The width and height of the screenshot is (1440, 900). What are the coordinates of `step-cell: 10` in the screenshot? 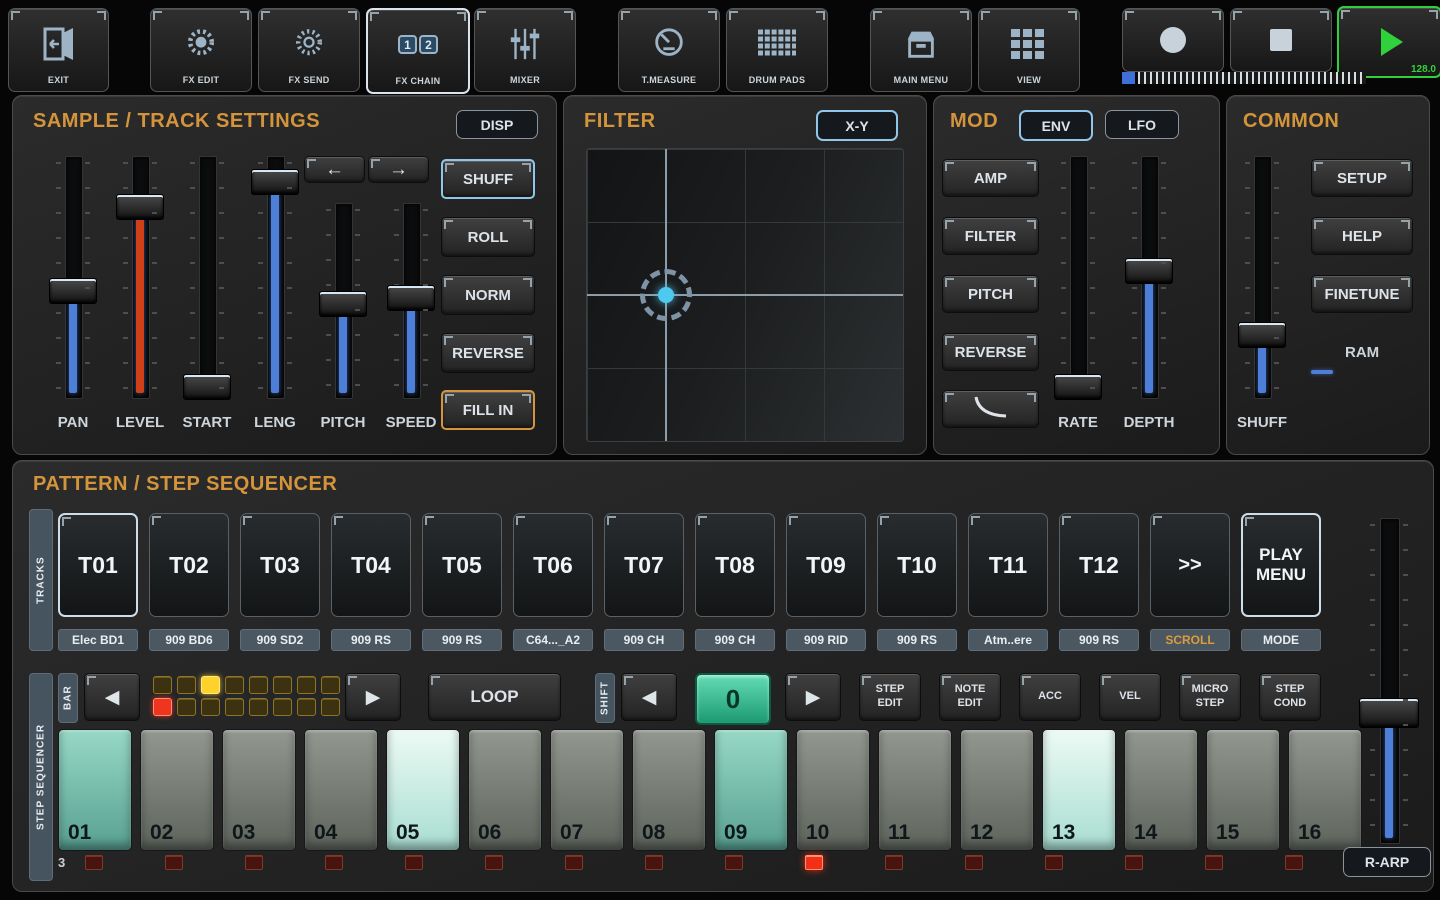 It's located at (833, 790).